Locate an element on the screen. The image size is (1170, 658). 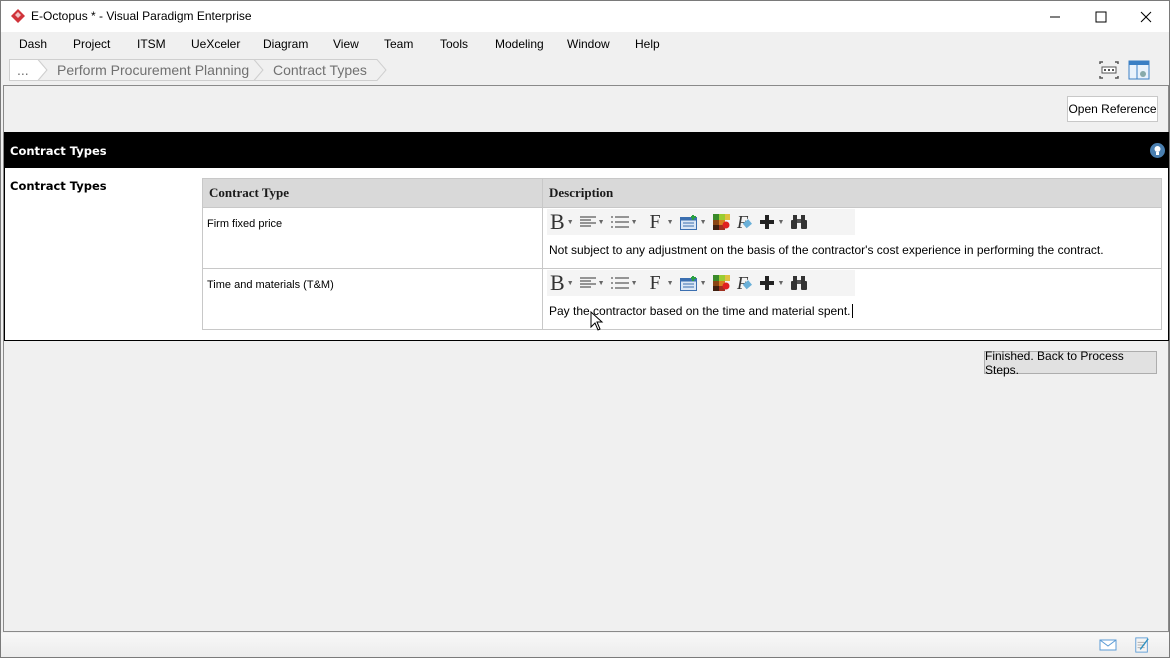
layout-panel-icon is located at coordinates (1139, 70).